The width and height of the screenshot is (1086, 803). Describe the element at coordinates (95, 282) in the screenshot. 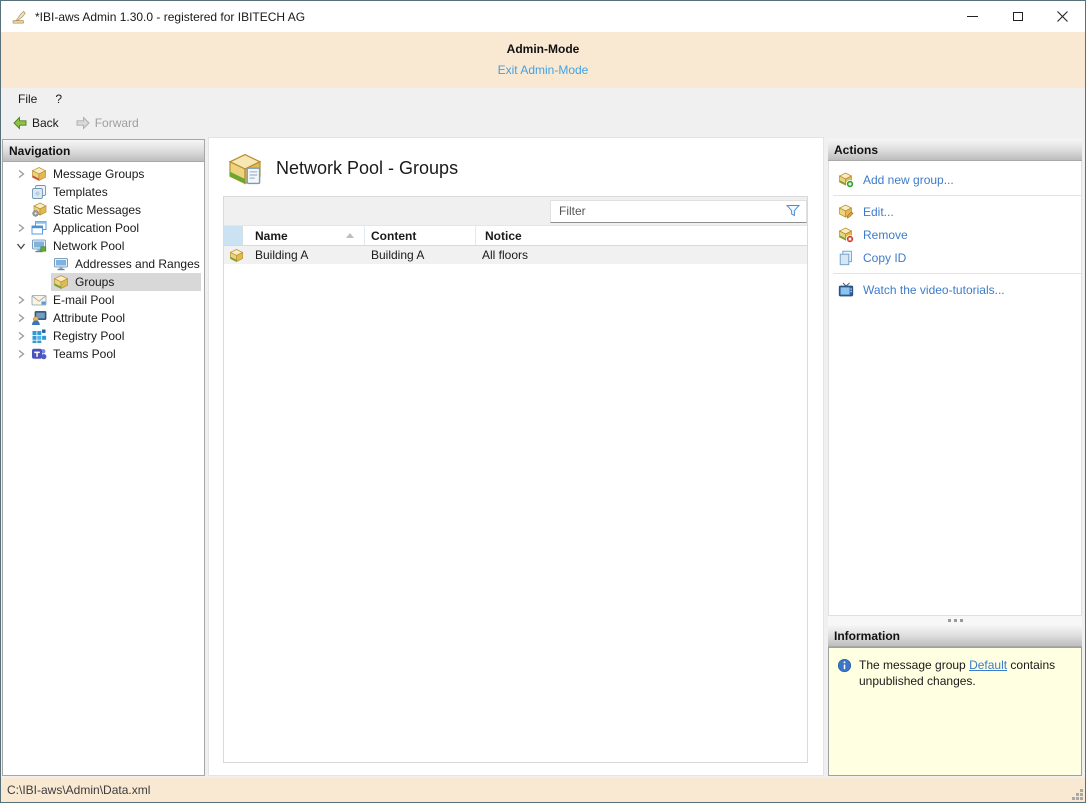

I see `nav-item-label: Groups` at that location.